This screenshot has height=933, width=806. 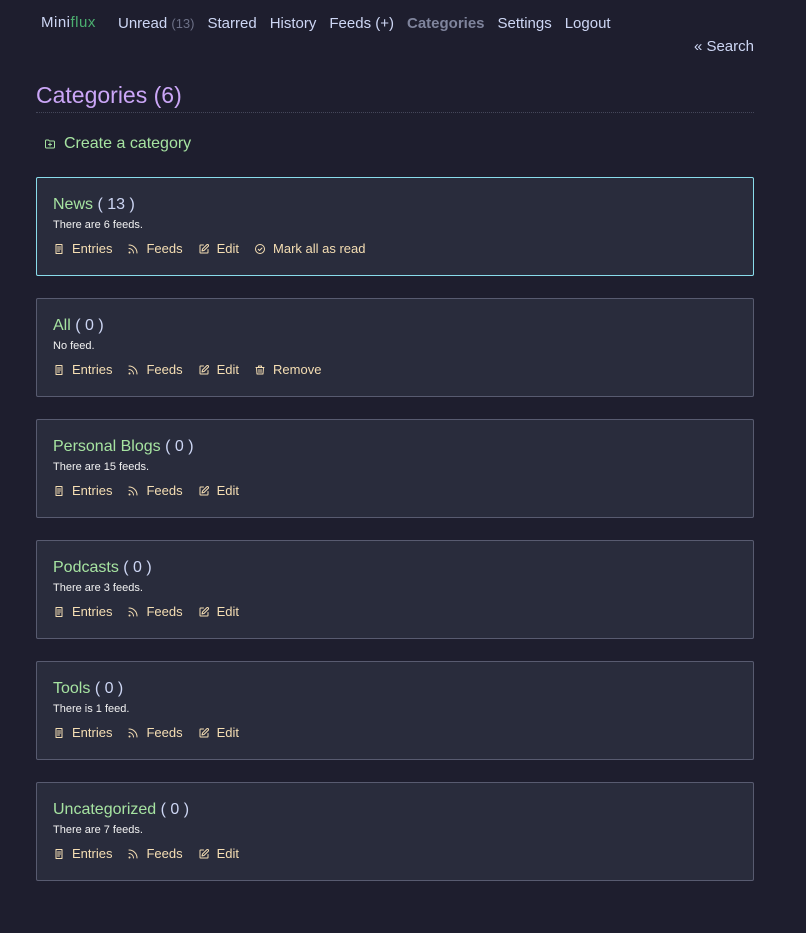 What do you see at coordinates (86, 567) in the screenshot?
I see `category-name-link: Podcasts` at bounding box center [86, 567].